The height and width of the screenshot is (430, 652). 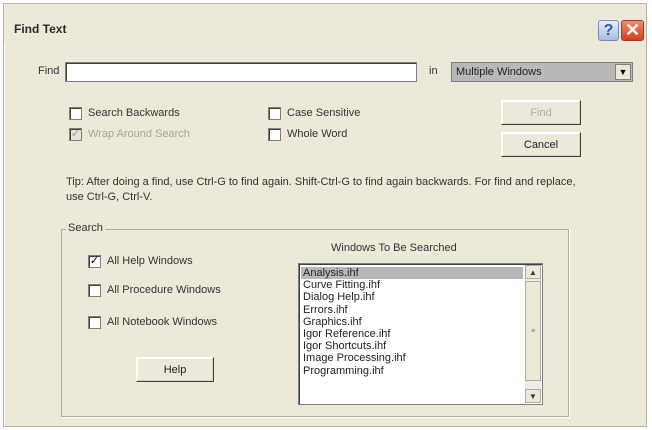 What do you see at coordinates (139, 134) in the screenshot?
I see `wrap-around-label: Wrap Around Search` at bounding box center [139, 134].